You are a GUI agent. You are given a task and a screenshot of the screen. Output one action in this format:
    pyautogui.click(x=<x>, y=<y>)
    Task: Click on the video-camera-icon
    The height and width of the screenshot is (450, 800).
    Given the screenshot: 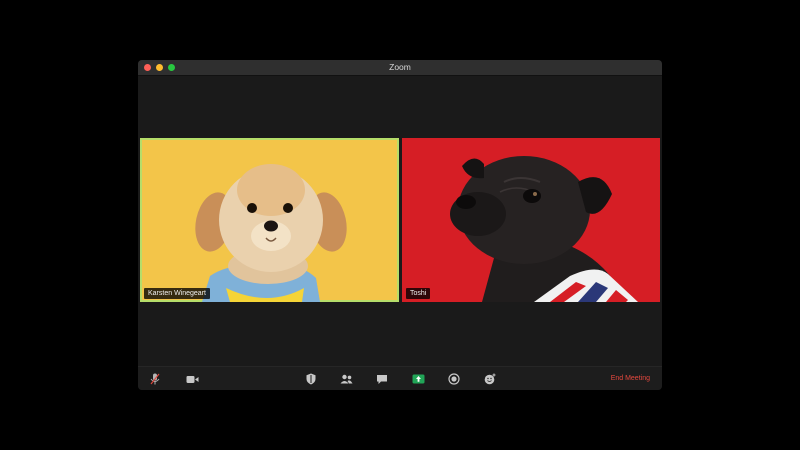 What is the action you would take?
    pyautogui.click(x=192, y=379)
    